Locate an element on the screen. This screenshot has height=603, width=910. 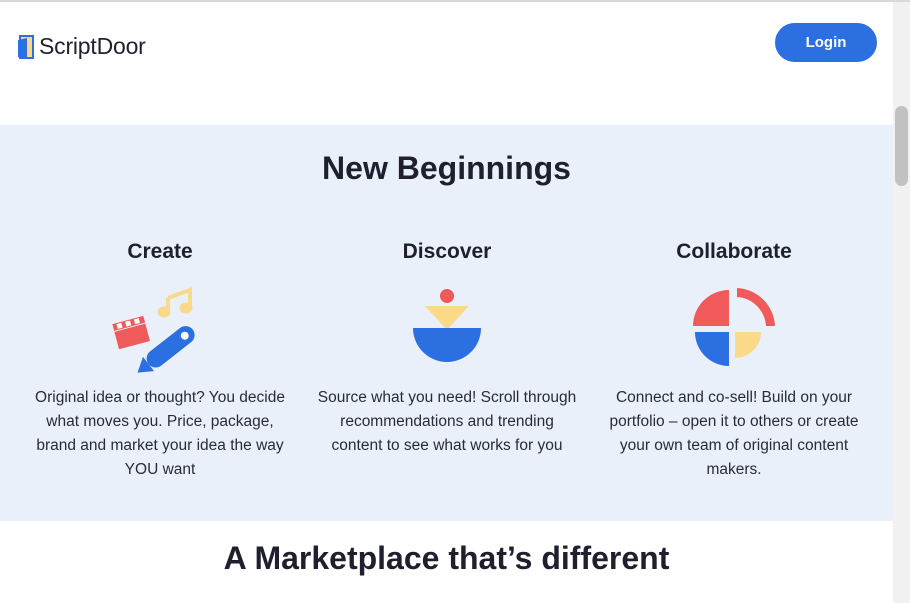
collaborate-pie-icon is located at coordinates (734, 327).